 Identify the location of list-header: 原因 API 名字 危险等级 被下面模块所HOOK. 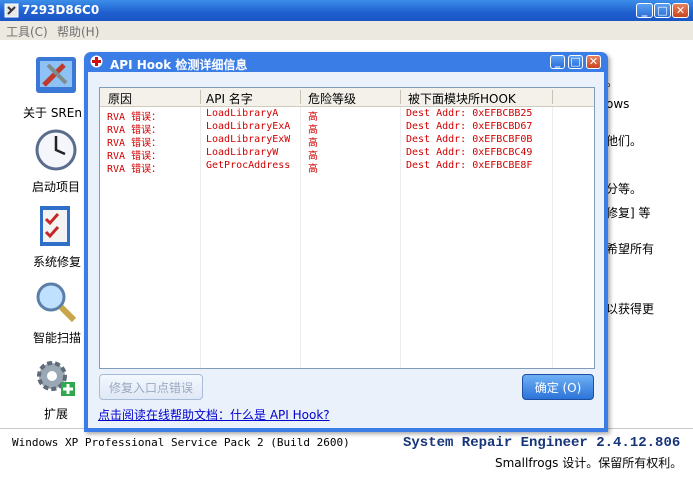
(347, 97).